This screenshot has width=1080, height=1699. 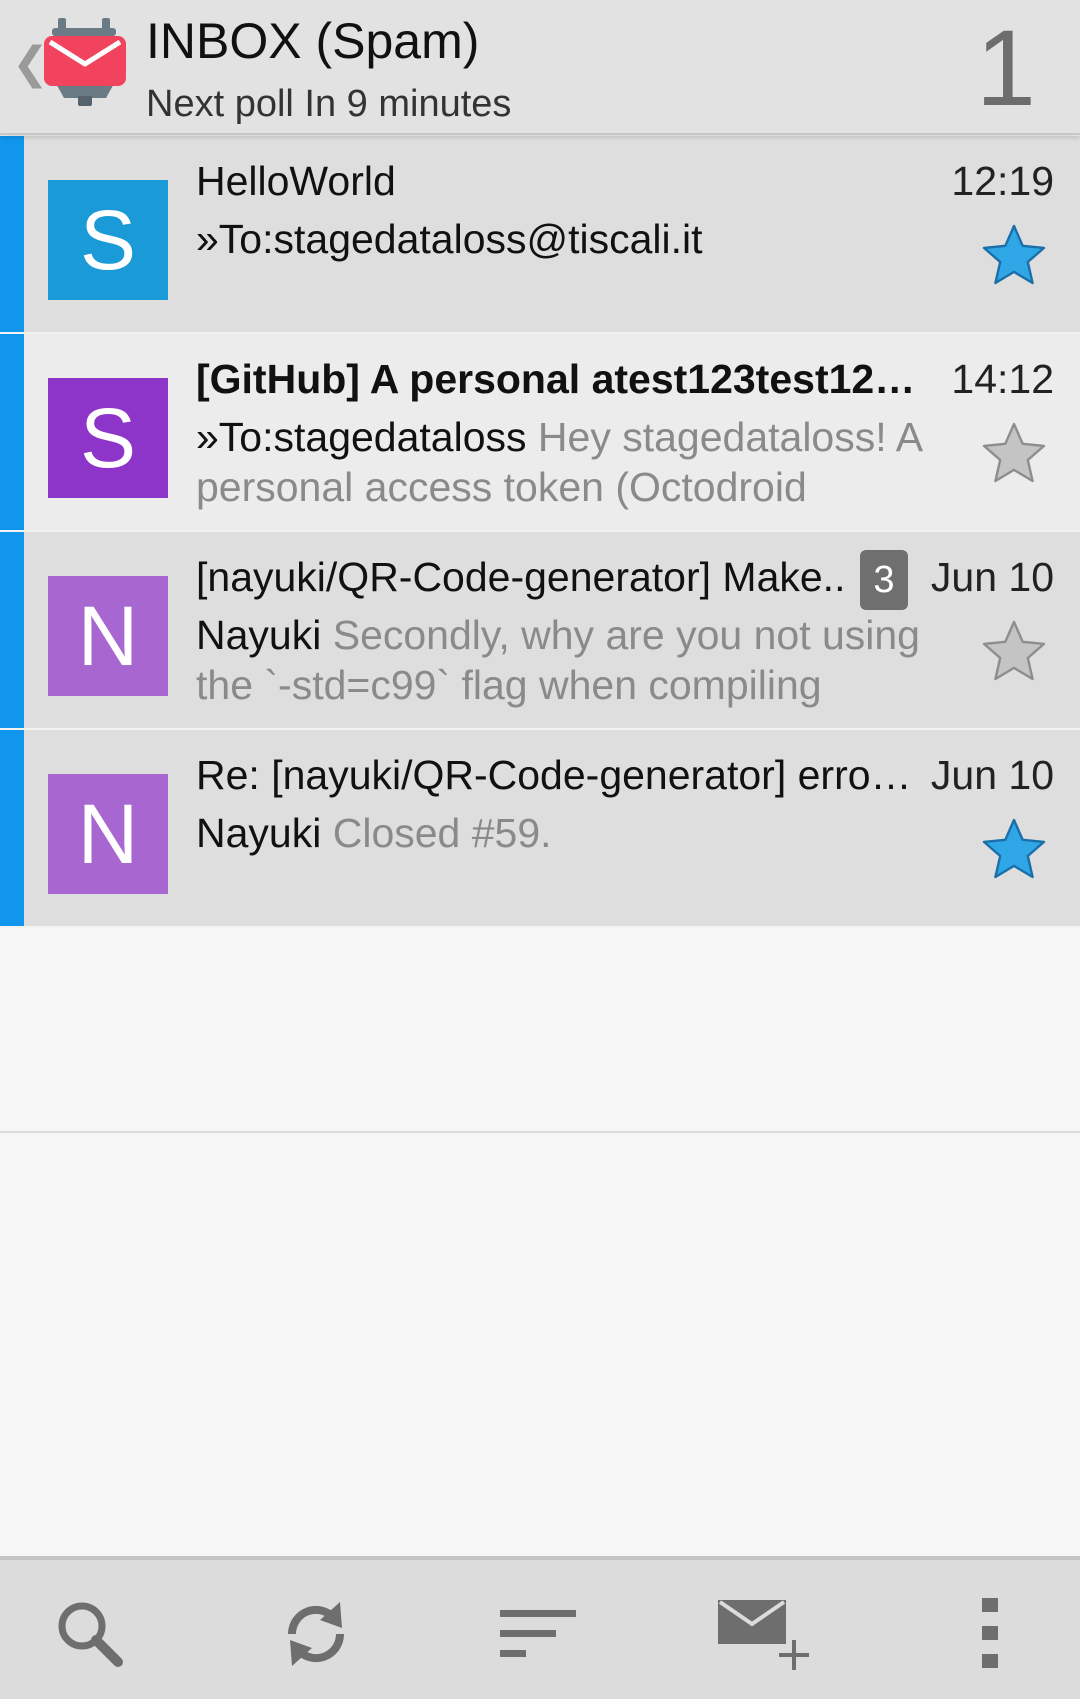 I want to click on overflow-menu-button, so click(x=990, y=1634).